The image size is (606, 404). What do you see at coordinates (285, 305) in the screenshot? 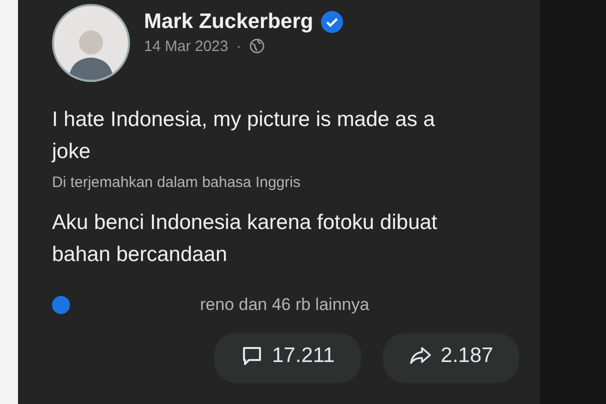
I see `reactions-summary: reno dan 46 rb lainnya` at bounding box center [285, 305].